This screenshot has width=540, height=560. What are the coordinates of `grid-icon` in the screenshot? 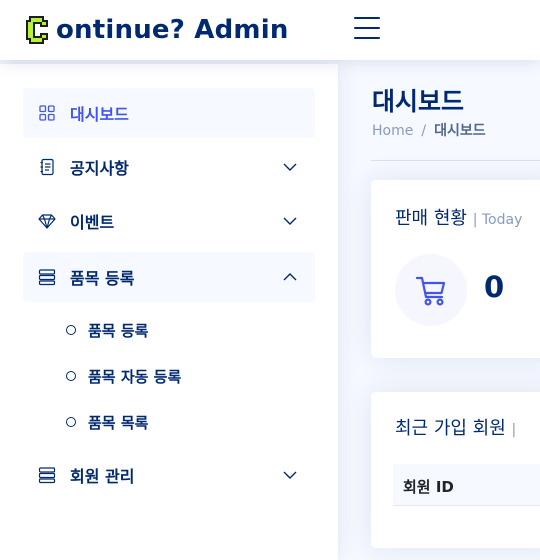 It's located at (47, 113).